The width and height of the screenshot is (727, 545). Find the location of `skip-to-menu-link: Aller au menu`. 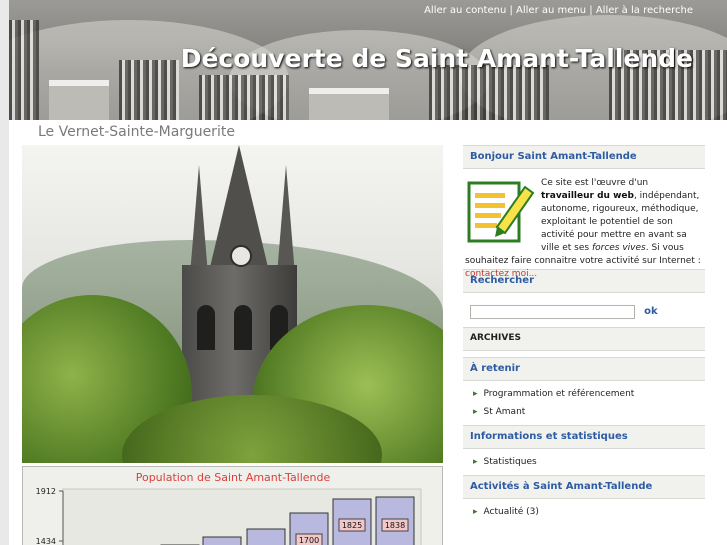

skip-to-menu-link: Aller au menu is located at coordinates (551, 10).